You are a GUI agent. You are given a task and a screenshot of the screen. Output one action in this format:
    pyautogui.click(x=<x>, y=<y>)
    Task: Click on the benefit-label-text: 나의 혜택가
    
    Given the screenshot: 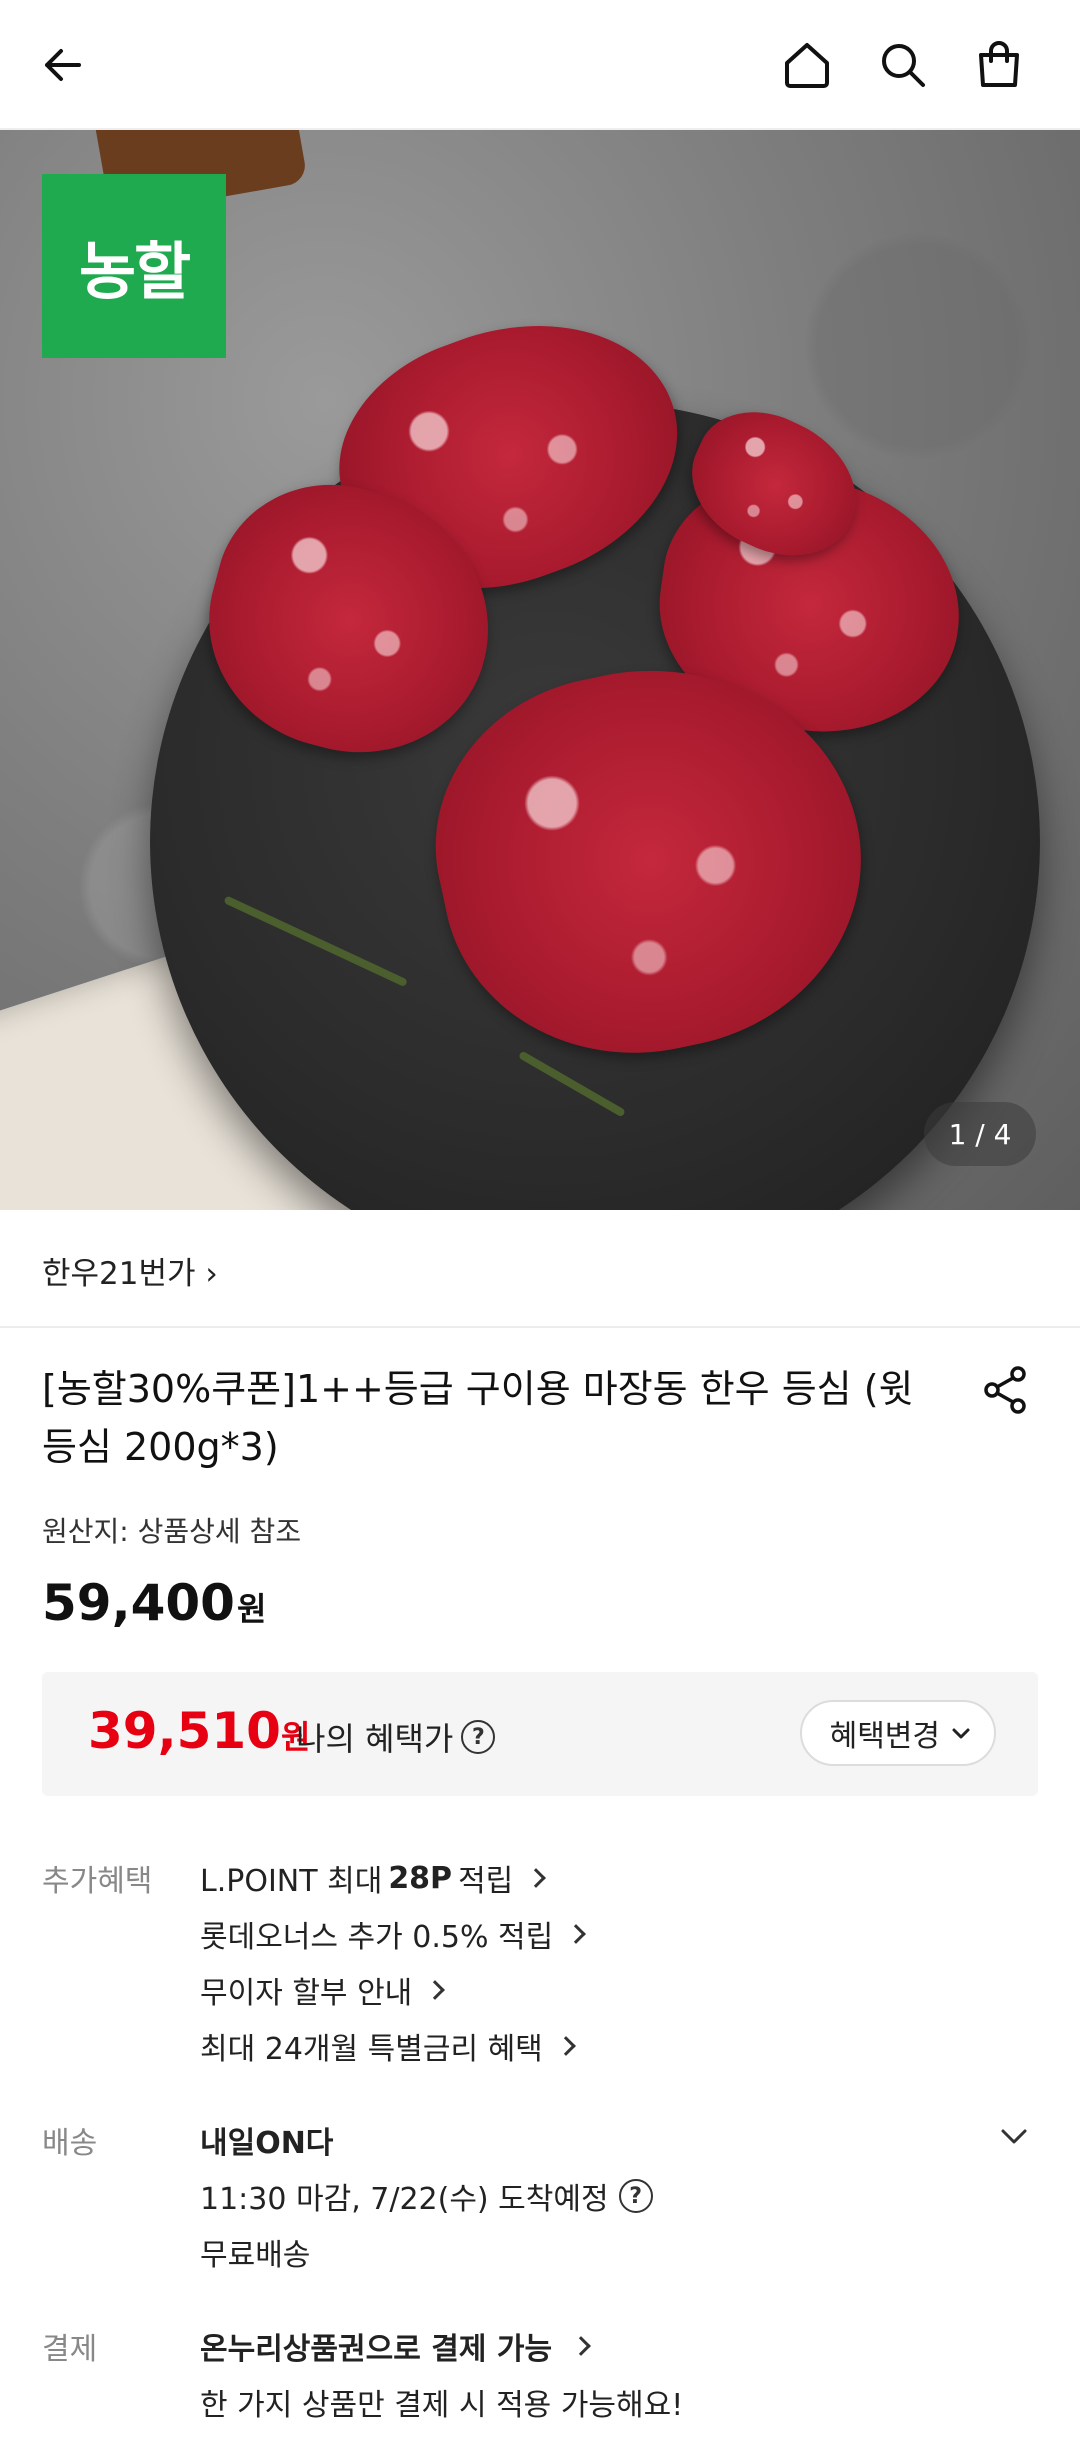 What is the action you would take?
    pyautogui.click(x=375, y=1739)
    